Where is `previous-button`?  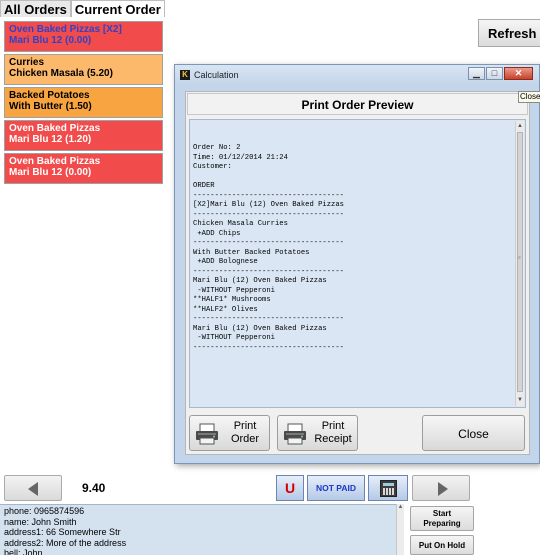
previous-button is located at coordinates (33, 488).